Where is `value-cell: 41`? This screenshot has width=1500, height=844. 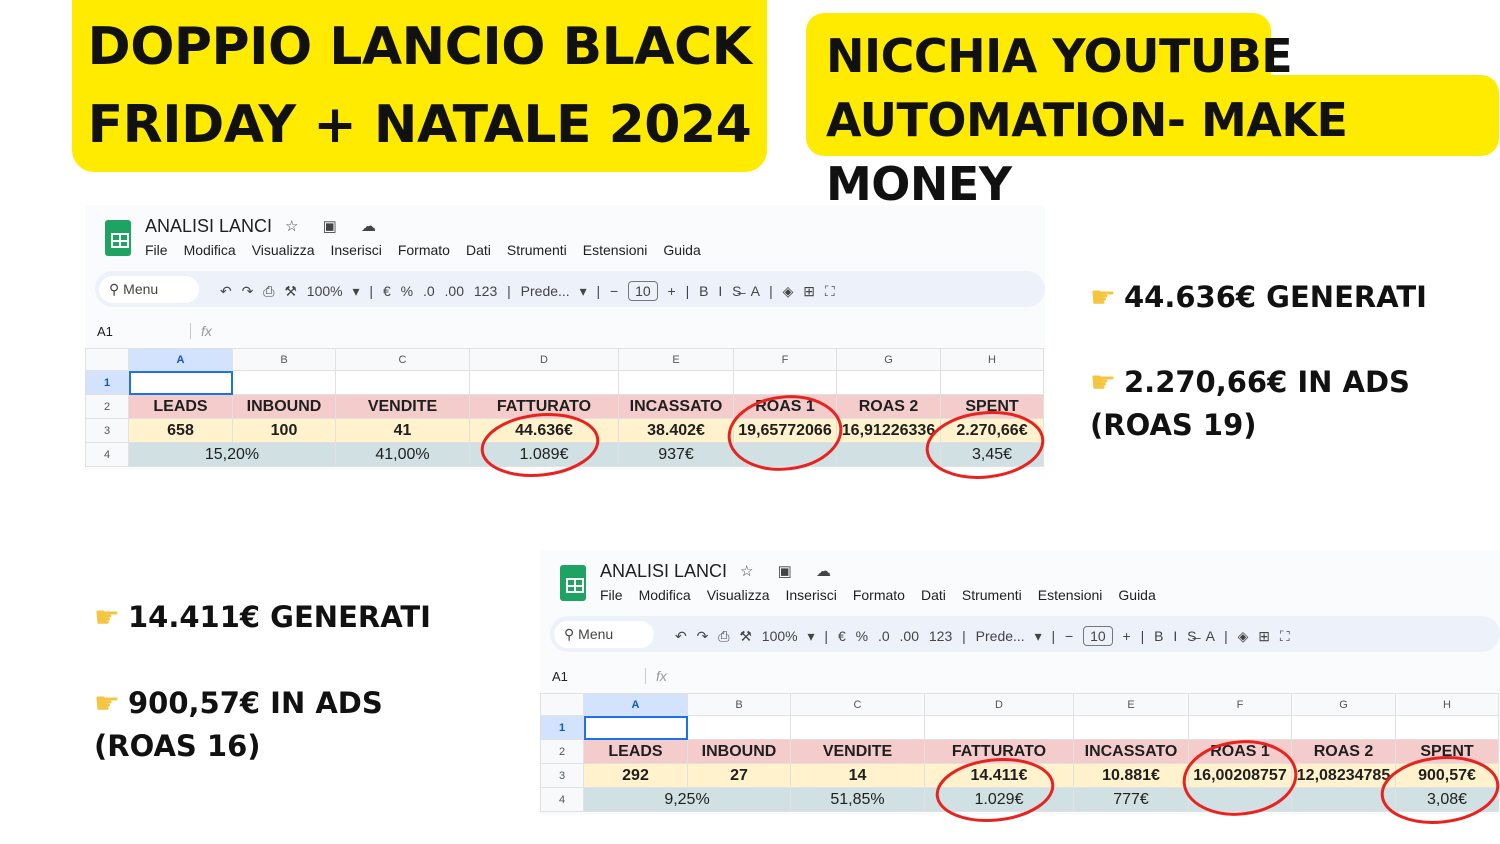
value-cell: 41 is located at coordinates (402, 430).